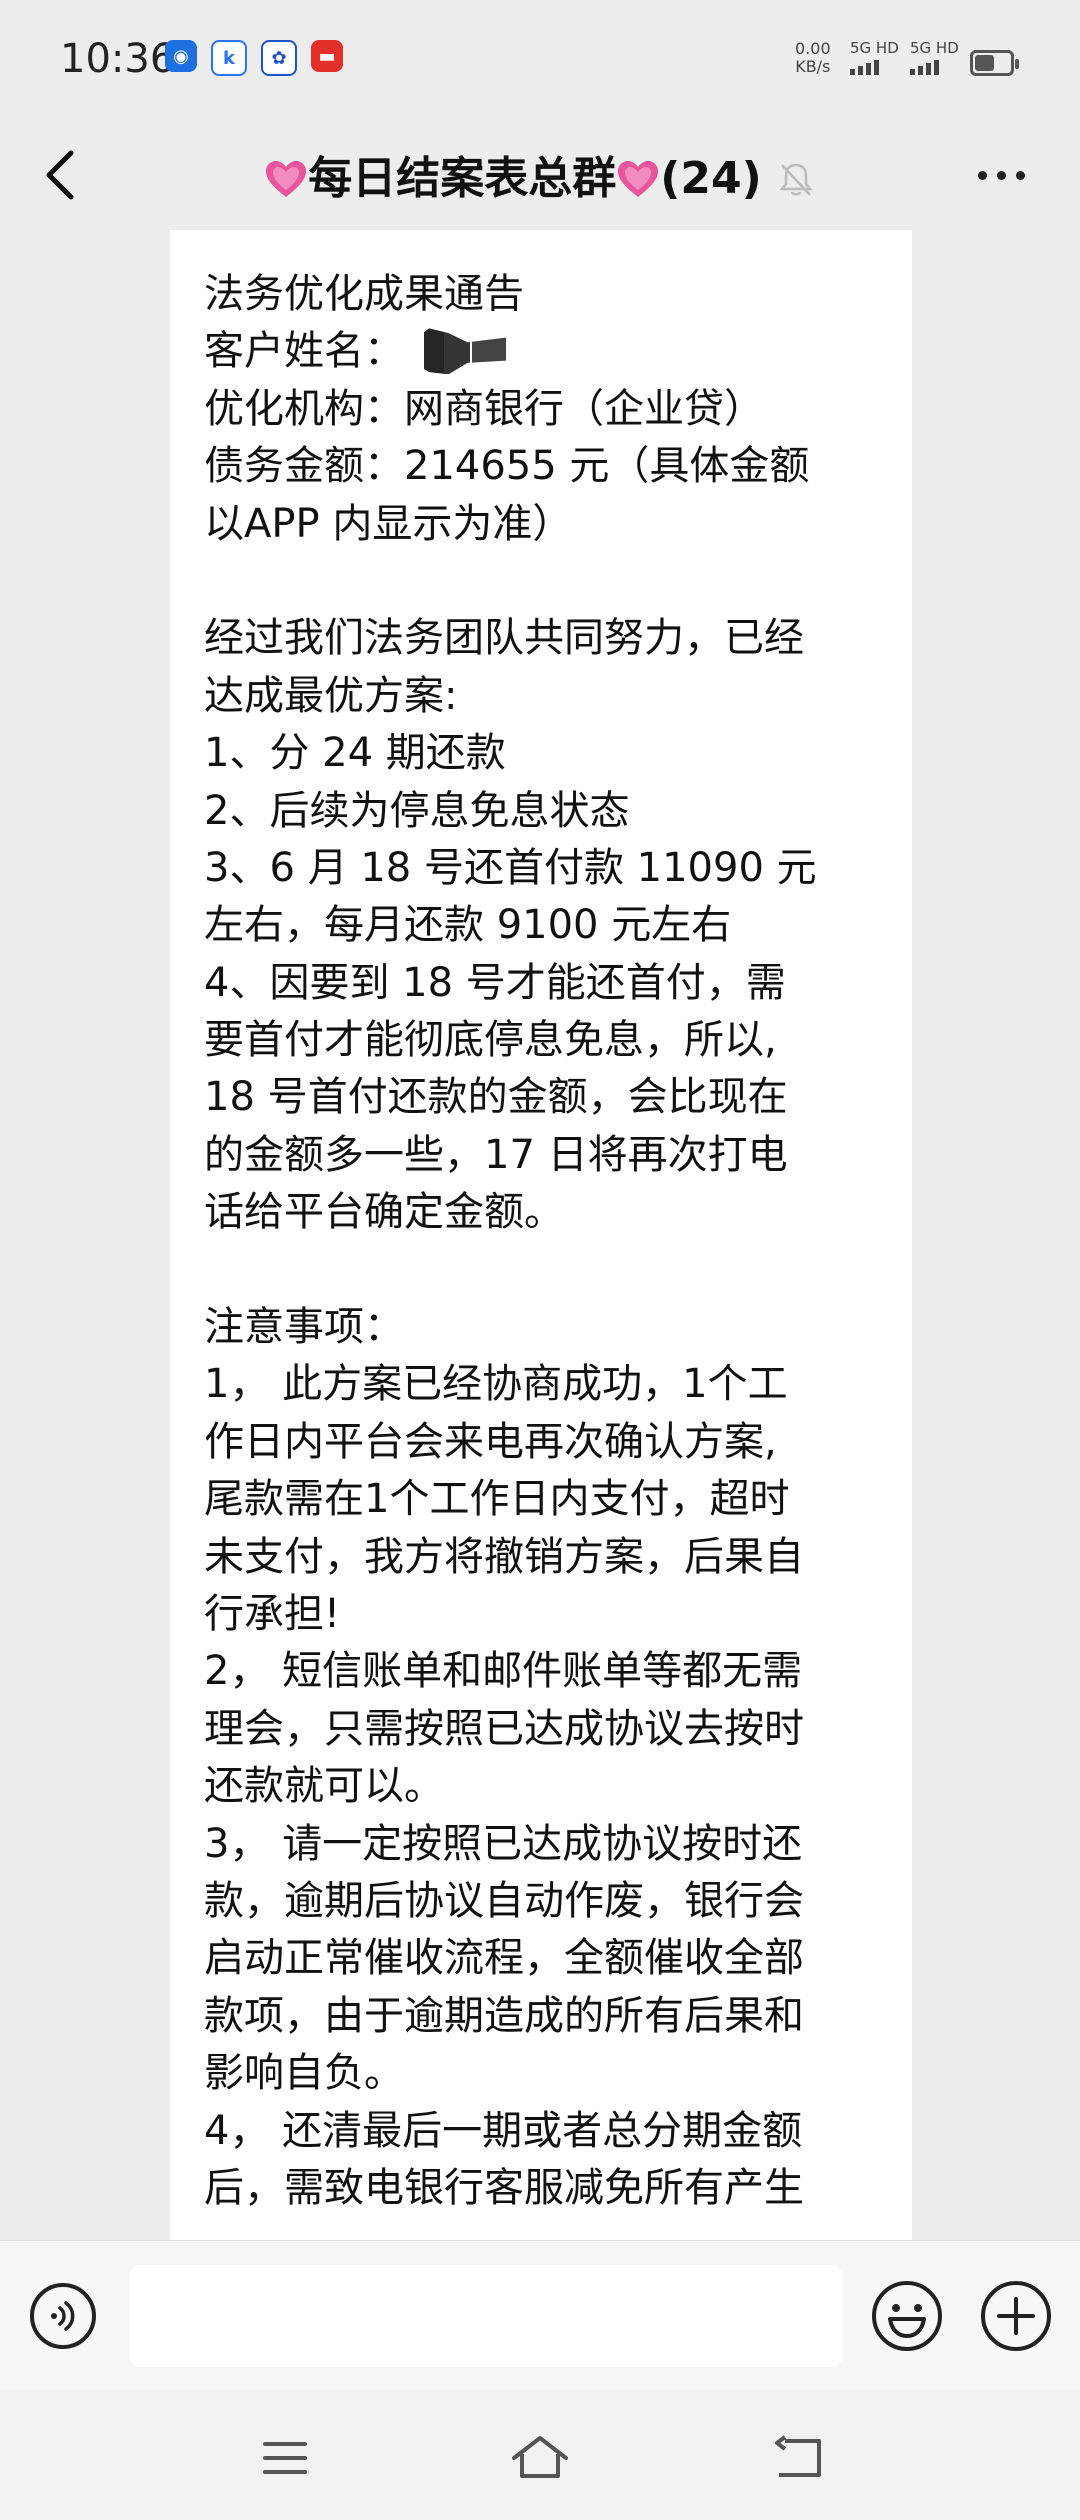 The image size is (1080, 2520). What do you see at coordinates (254, 58) in the screenshot?
I see `notification-icons: ◉ k ✿ ▬` at bounding box center [254, 58].